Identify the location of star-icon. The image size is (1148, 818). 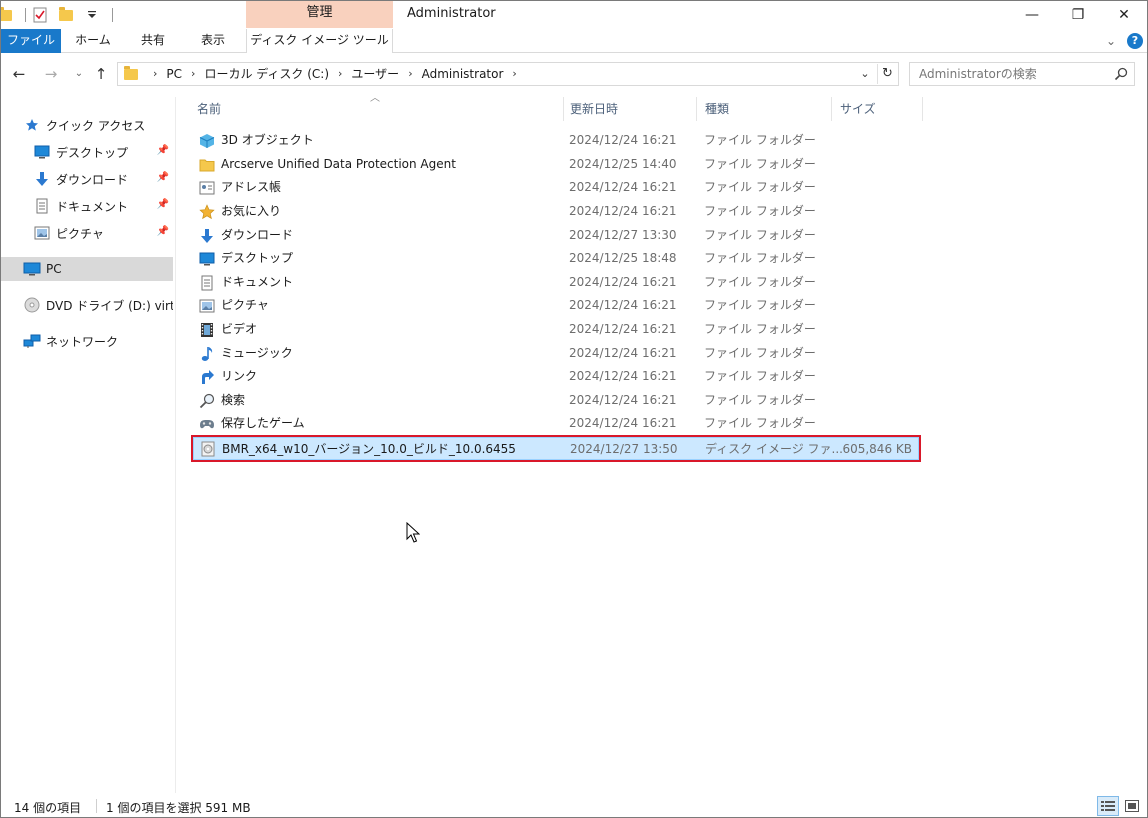
(32, 125).